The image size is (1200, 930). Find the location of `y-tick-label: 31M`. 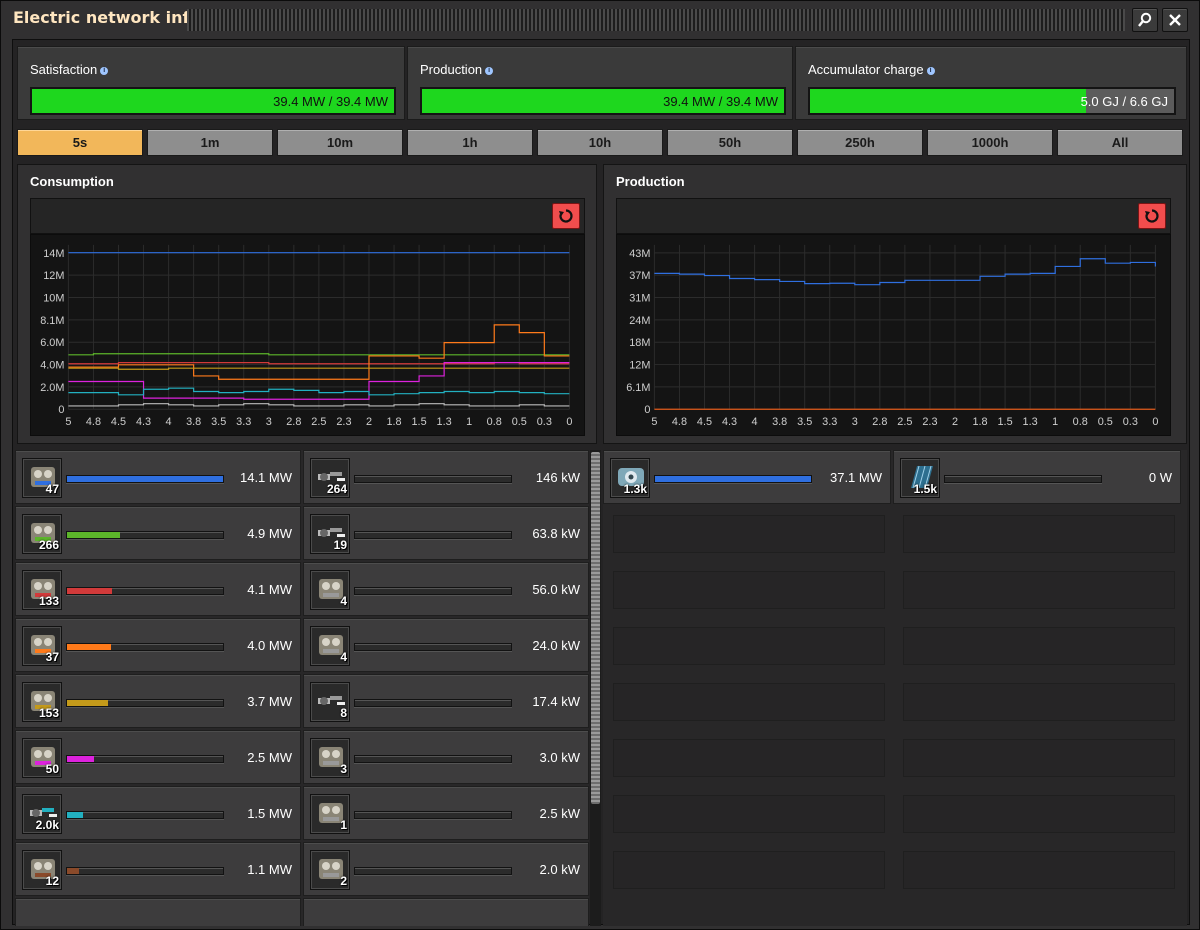

y-tick-label: 31M is located at coordinates (639, 298).